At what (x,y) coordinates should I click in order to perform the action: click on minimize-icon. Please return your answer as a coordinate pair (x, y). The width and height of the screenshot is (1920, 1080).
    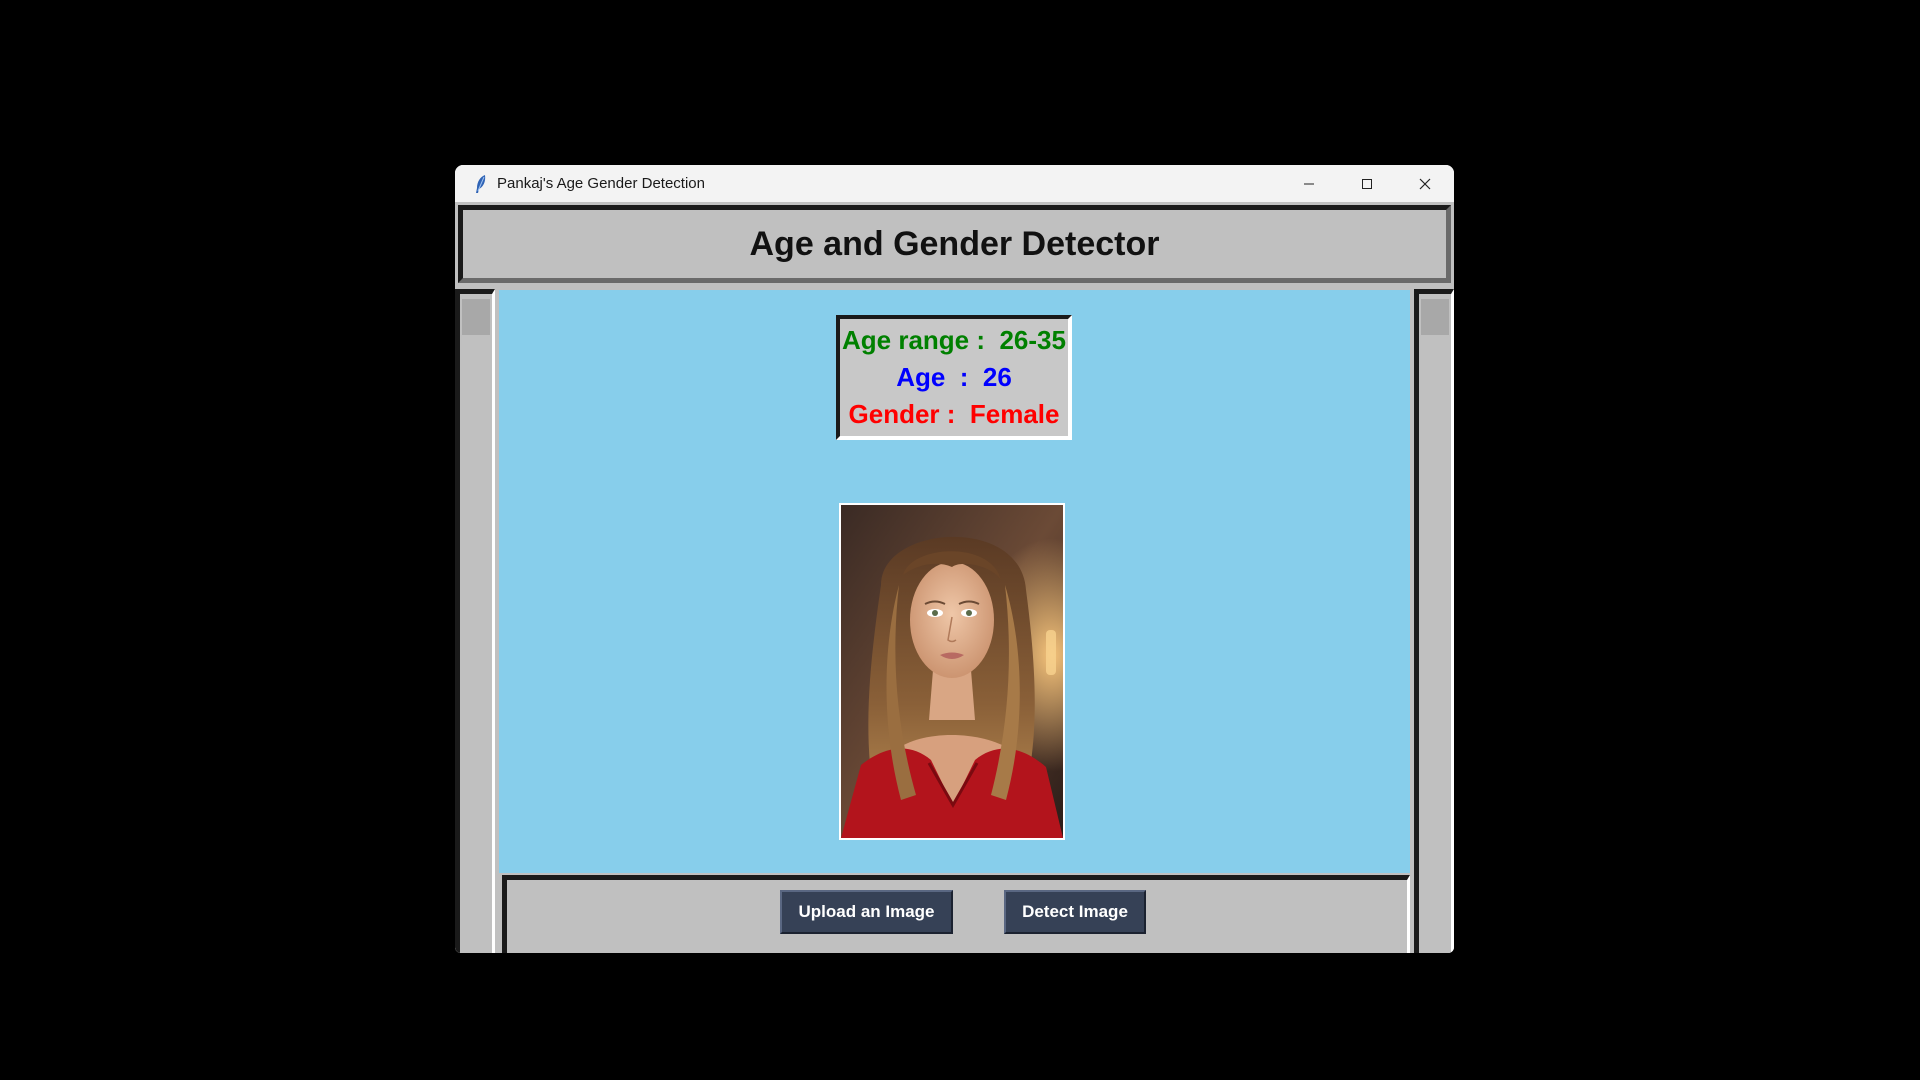
    Looking at the image, I should click on (1309, 183).